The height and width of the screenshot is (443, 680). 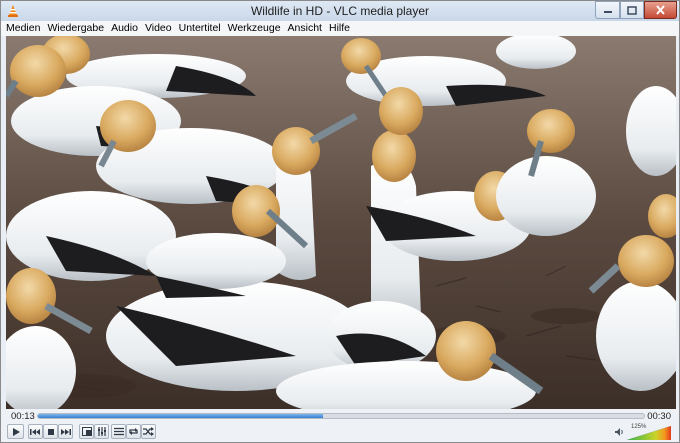 I want to click on close-button, so click(x=660, y=10).